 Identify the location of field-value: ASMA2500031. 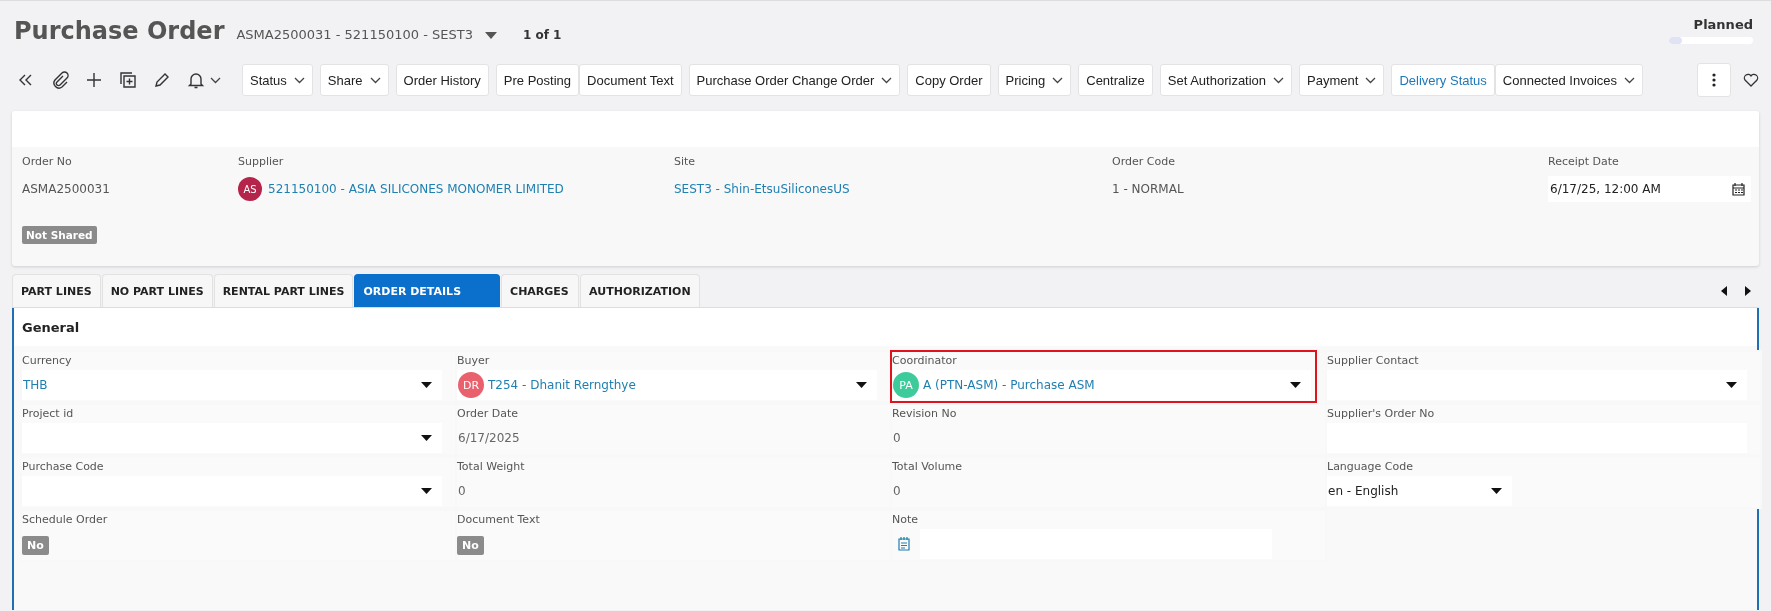
(66, 189).